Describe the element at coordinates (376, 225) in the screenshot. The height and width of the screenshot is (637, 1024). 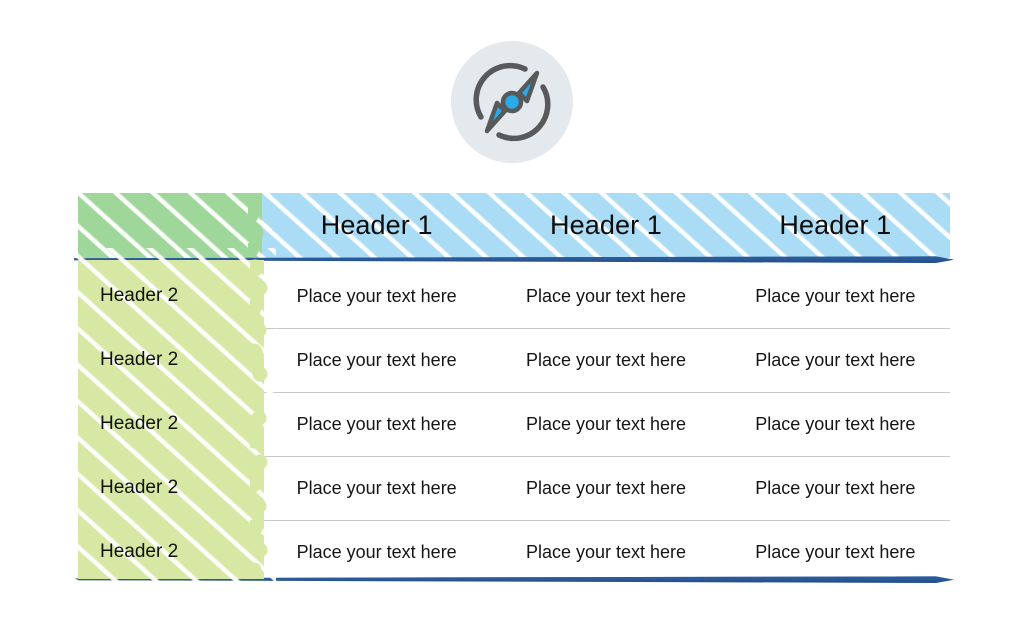
I see `column-header-1: Header 1` at that location.